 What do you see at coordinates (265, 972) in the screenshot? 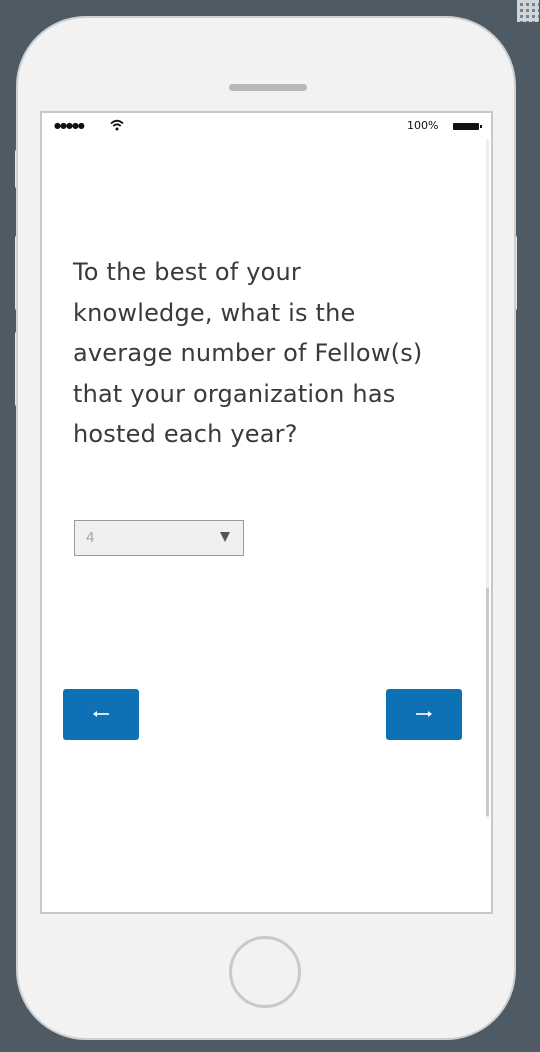
I see `home-button` at bounding box center [265, 972].